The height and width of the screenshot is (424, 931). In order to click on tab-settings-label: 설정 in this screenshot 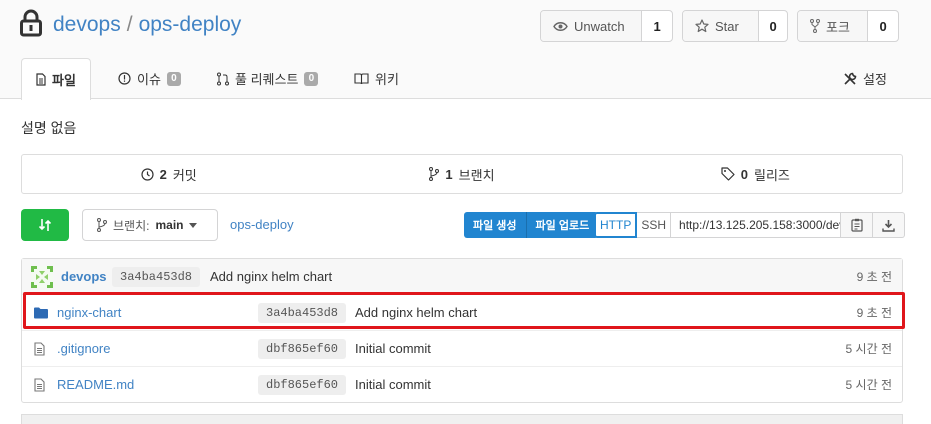, I will do `click(875, 79)`.